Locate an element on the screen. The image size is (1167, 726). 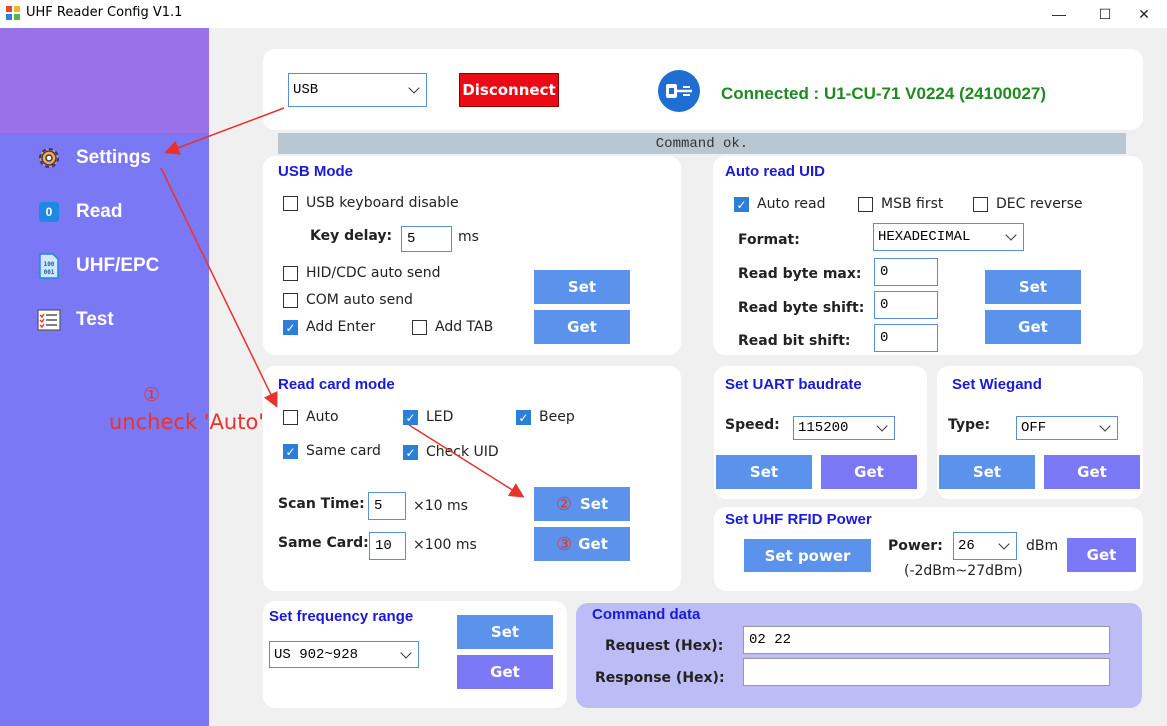
step-1-marker: ① is located at coordinates (152, 395).